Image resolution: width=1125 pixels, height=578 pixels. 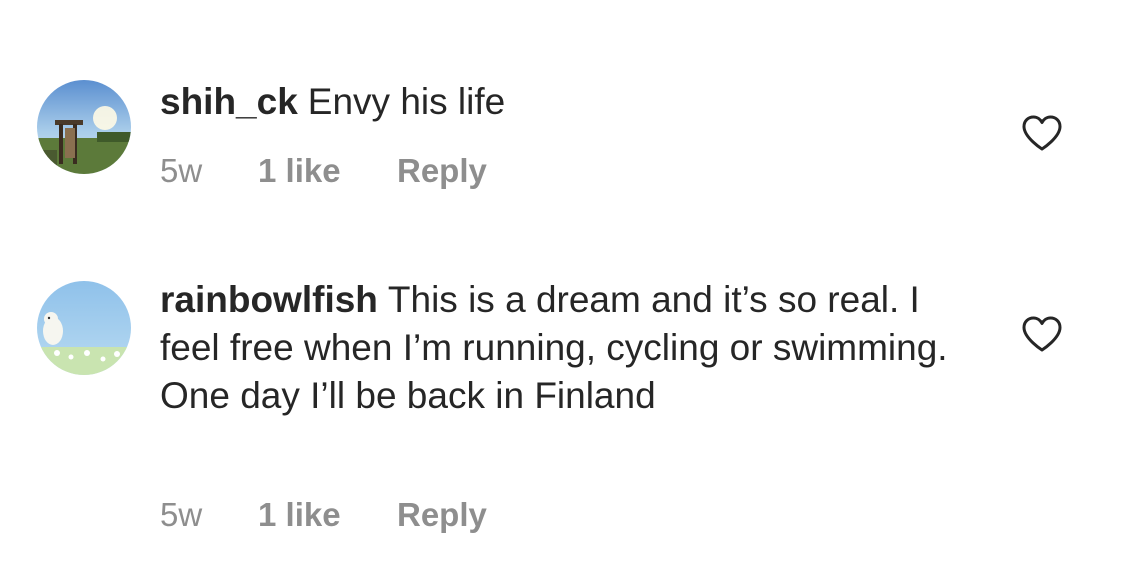 What do you see at coordinates (560, 102) in the screenshot?
I see `comment-text-block: shih_ck Envy his life` at bounding box center [560, 102].